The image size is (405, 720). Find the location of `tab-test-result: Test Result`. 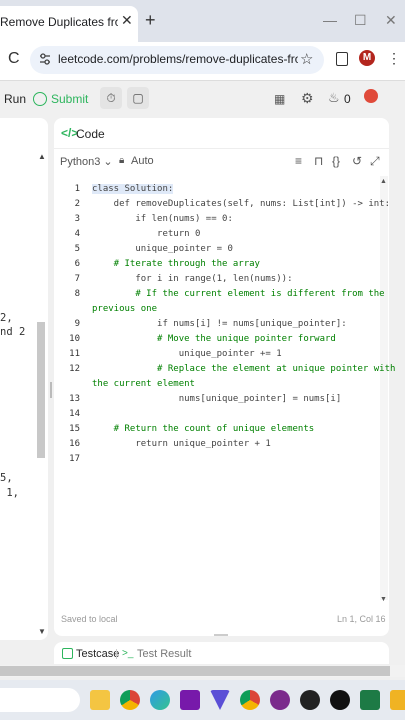

tab-test-result: Test Result is located at coordinates (164, 654).